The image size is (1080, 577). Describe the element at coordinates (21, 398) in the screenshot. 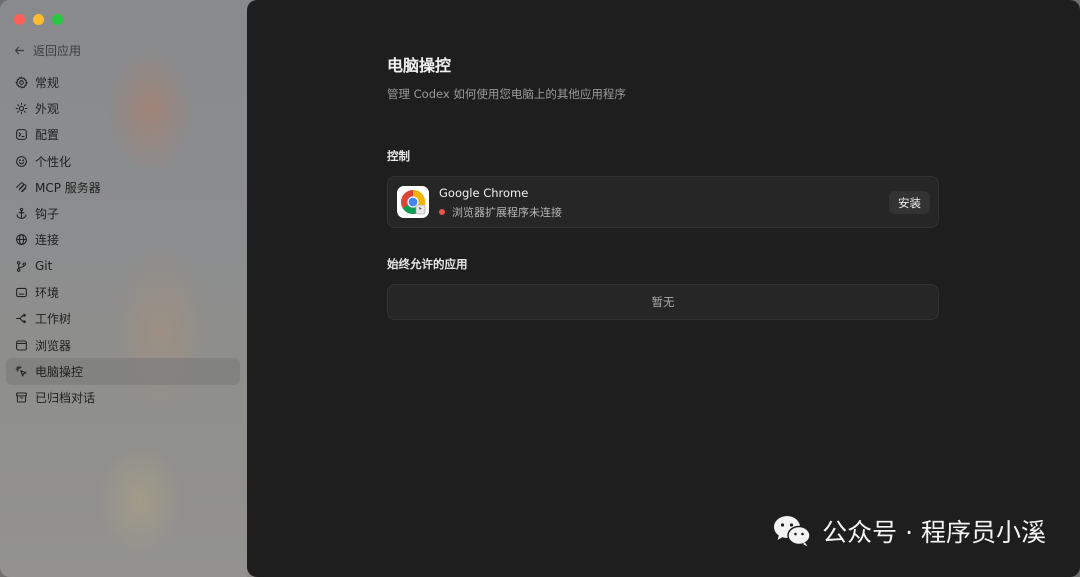

I see `archive-icon` at that location.